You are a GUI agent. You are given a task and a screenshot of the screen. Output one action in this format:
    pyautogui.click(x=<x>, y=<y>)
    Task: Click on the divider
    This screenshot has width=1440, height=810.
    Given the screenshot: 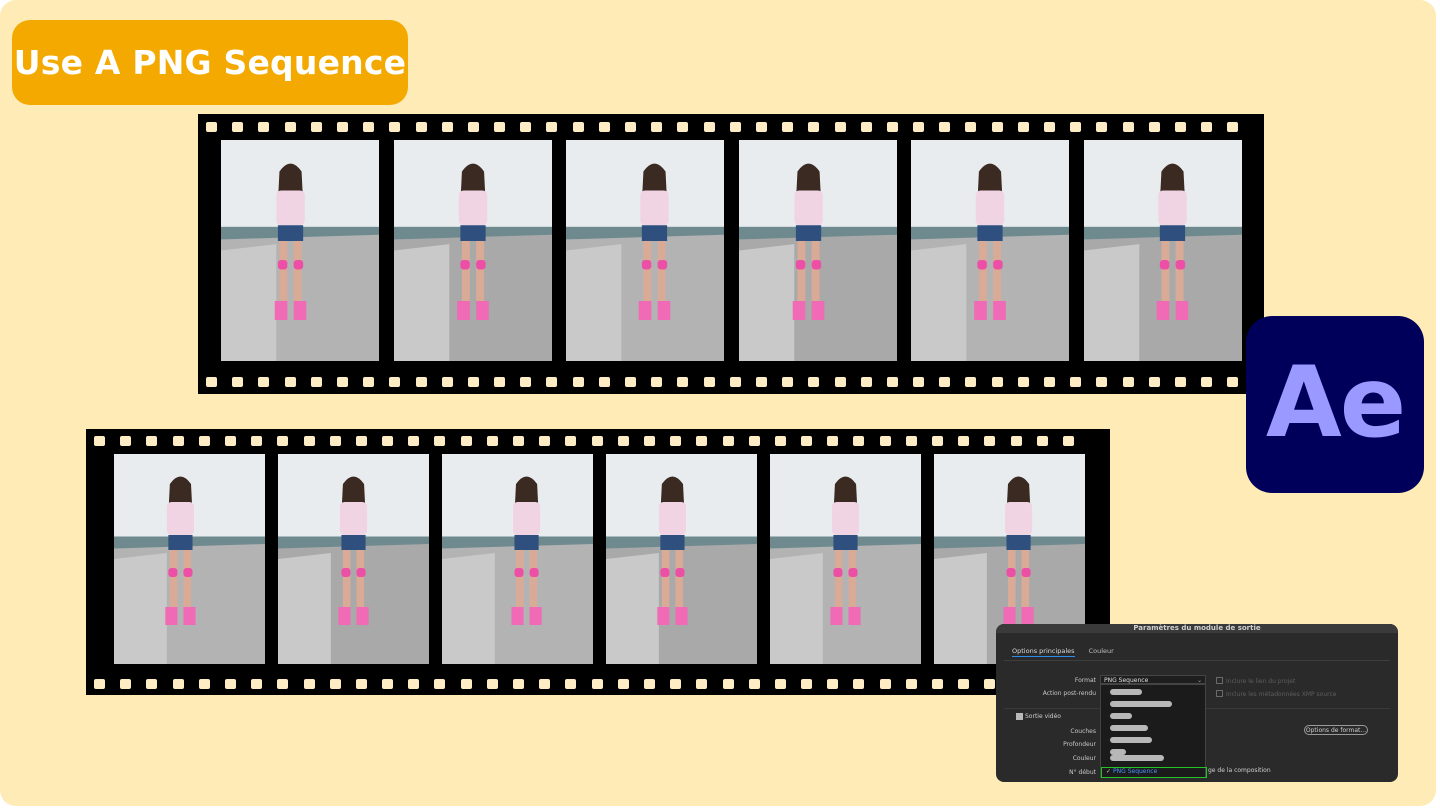 What is the action you would take?
    pyautogui.click(x=1197, y=660)
    